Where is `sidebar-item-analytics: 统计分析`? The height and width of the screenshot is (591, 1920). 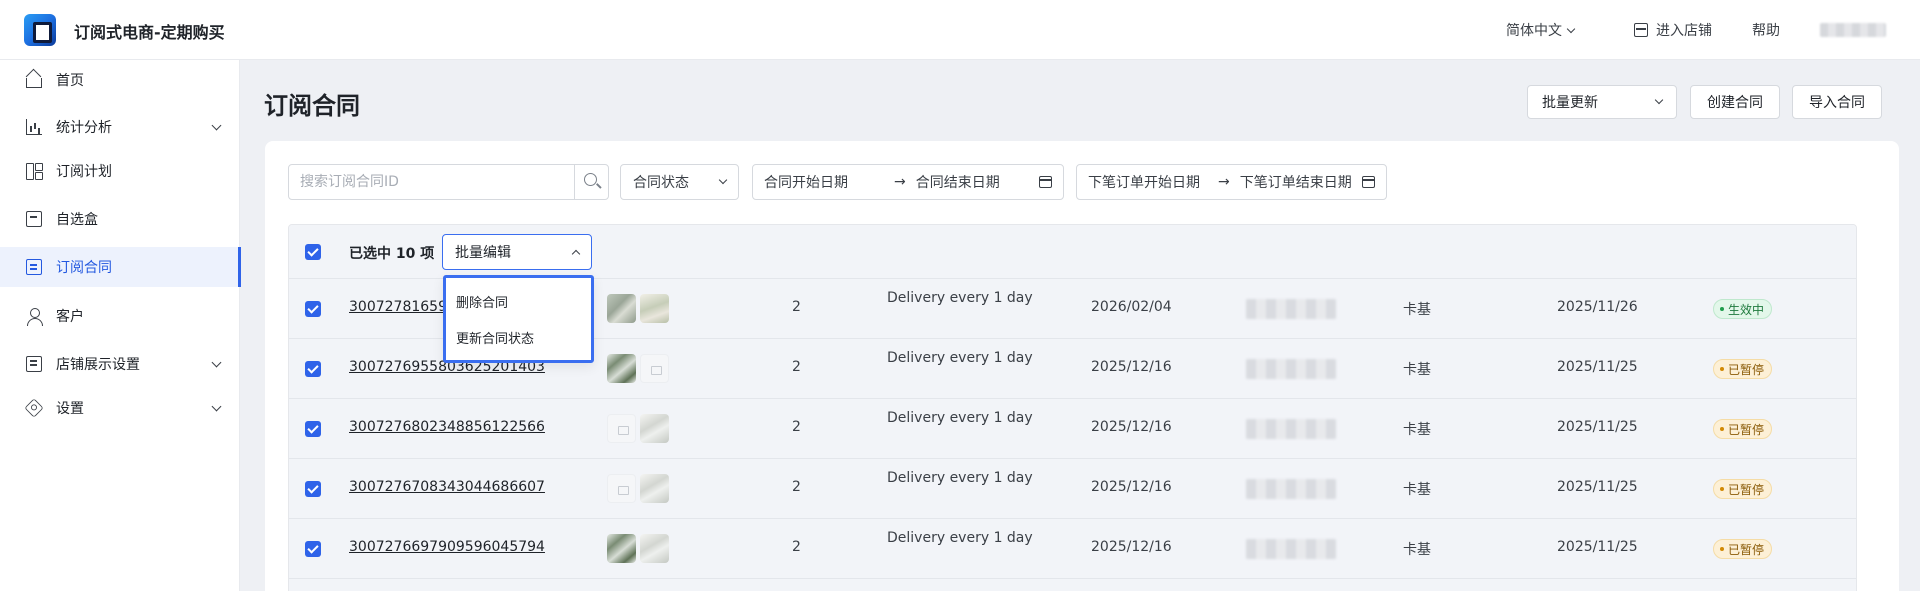 sidebar-item-analytics: 统计分析 is located at coordinates (120, 127).